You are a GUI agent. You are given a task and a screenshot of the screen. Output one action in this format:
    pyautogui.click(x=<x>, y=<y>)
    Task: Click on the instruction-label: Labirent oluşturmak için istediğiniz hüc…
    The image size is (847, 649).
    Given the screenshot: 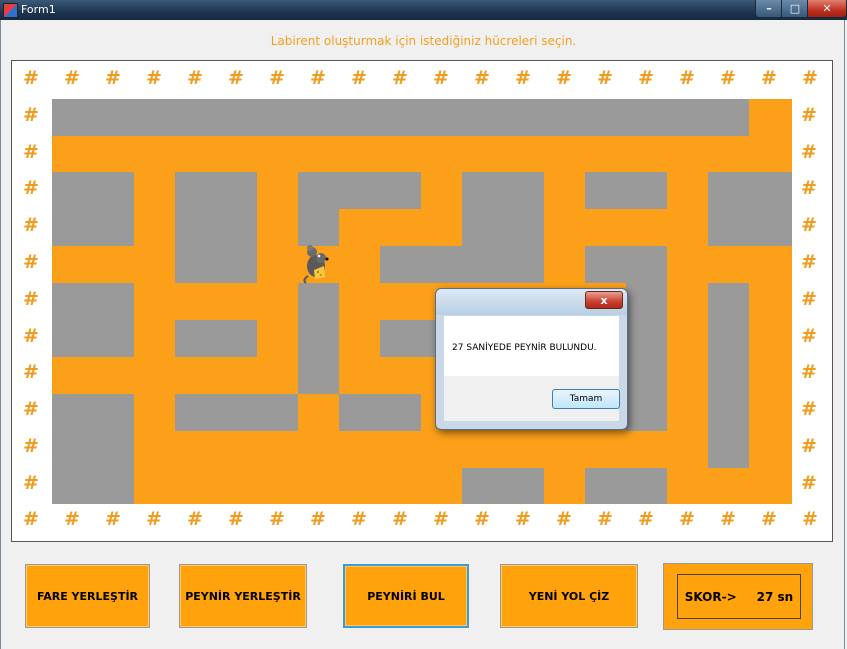 What is the action you would take?
    pyautogui.click(x=423, y=41)
    